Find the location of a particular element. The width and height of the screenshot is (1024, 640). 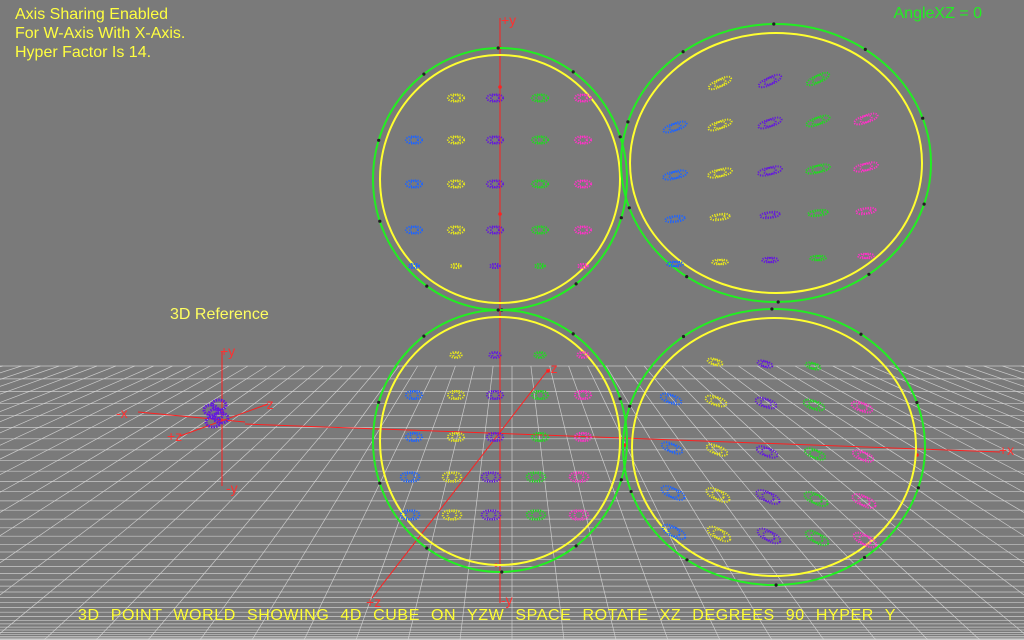

axis-label-ref-plus-y: +y is located at coordinates (228, 351).